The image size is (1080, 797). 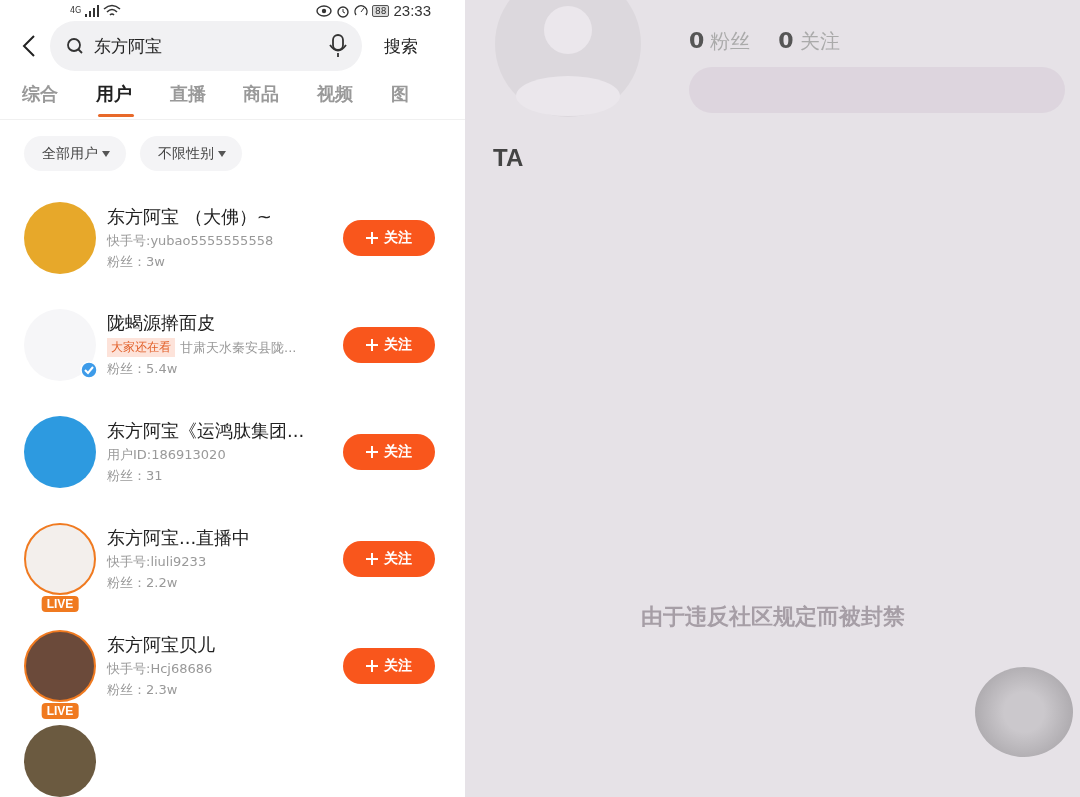 What do you see at coordinates (361, 10) in the screenshot?
I see `gauge-icon` at bounding box center [361, 10].